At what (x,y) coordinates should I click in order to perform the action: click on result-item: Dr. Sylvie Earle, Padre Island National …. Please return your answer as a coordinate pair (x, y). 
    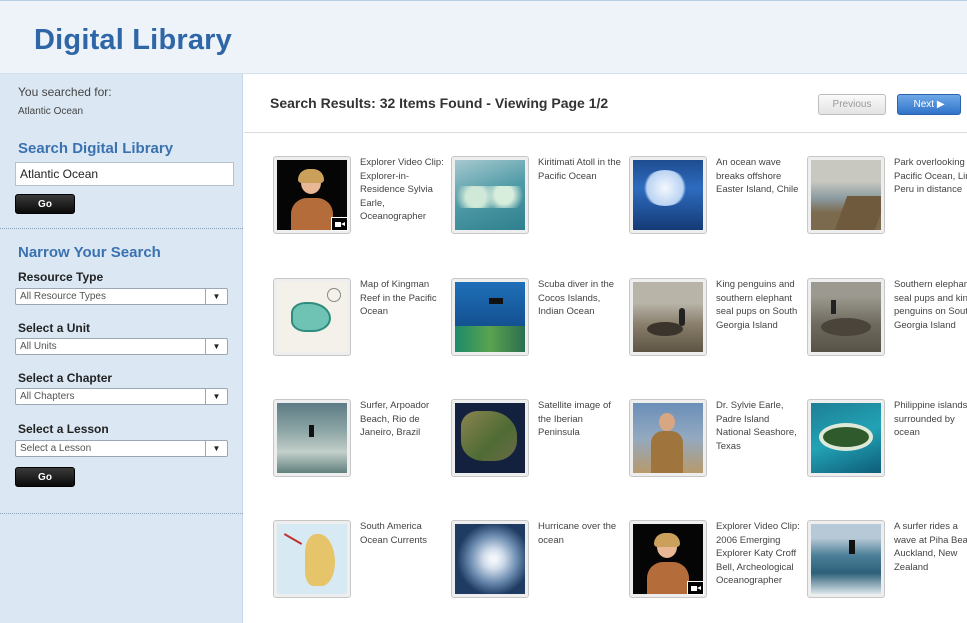
    Looking at the image, I should click on (718, 454).